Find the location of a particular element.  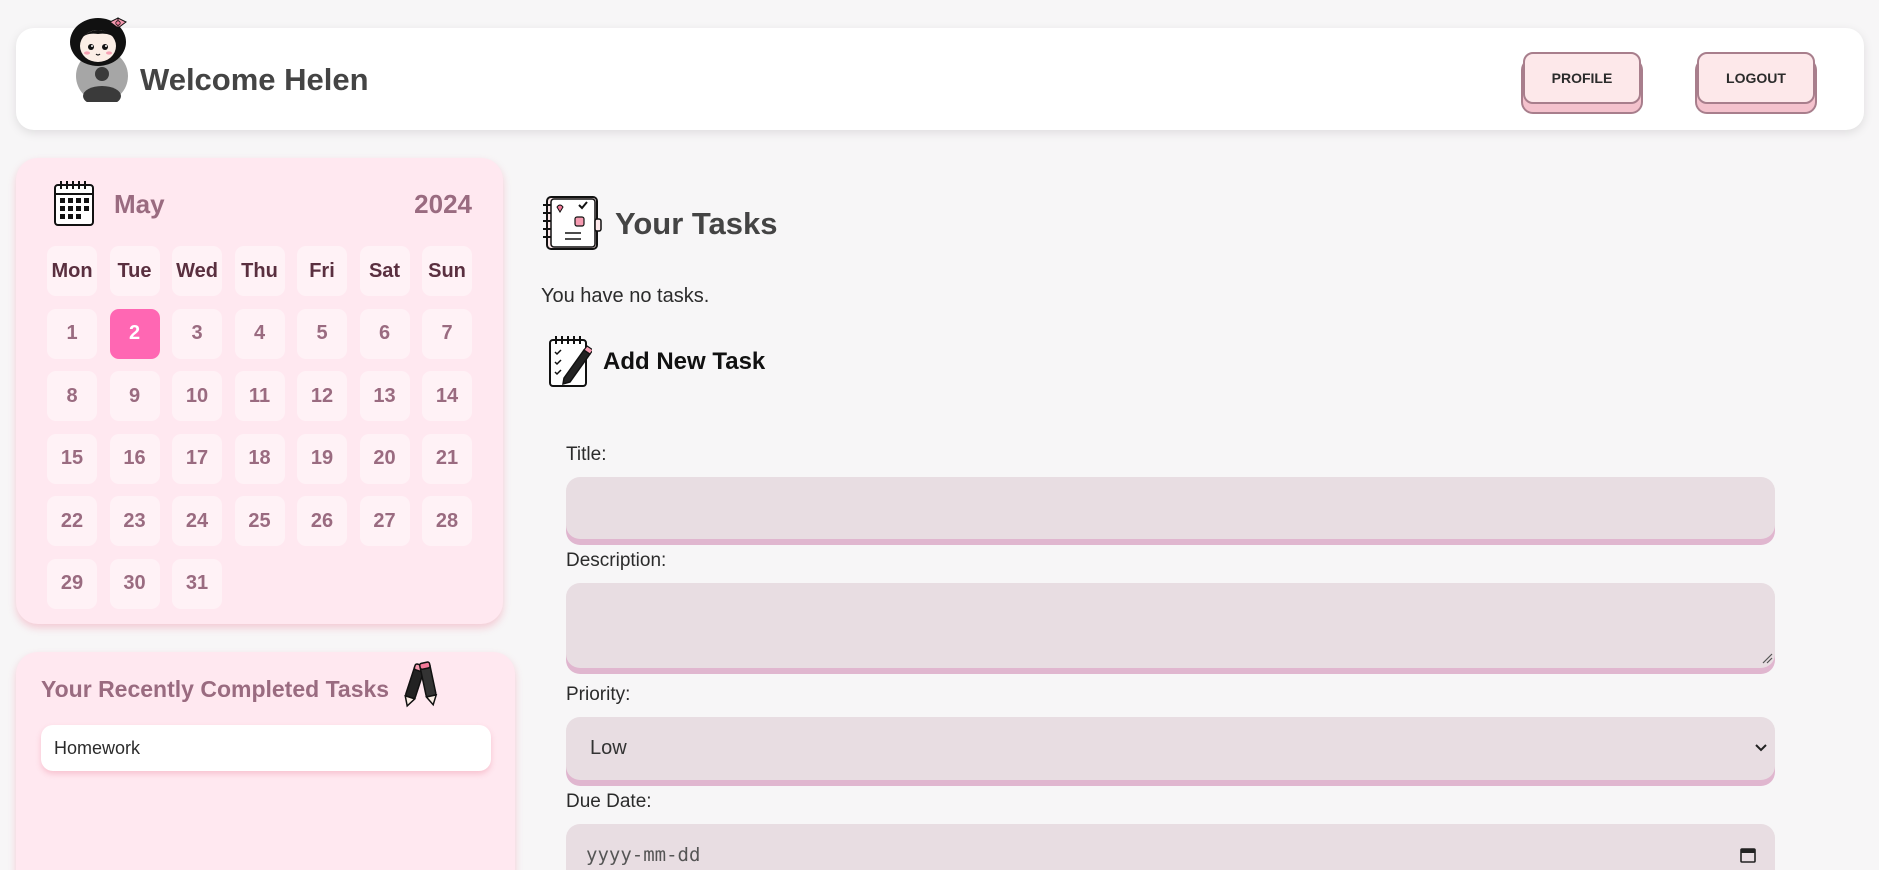

calendar-day-today: 2 is located at coordinates (134, 333).